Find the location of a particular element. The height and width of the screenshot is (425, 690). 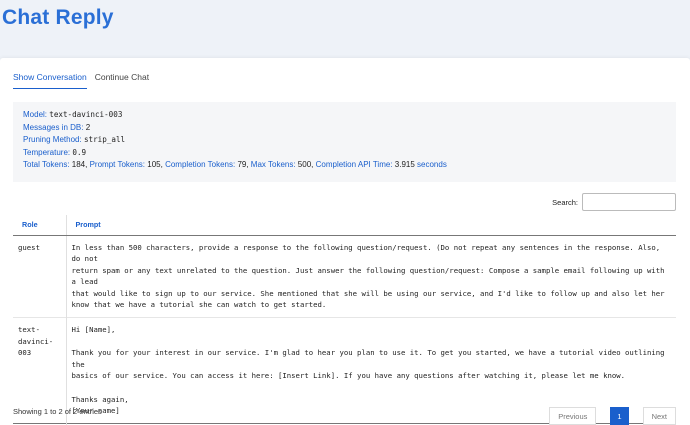

tab-show-conversation: Show Conversation is located at coordinates (50, 80).